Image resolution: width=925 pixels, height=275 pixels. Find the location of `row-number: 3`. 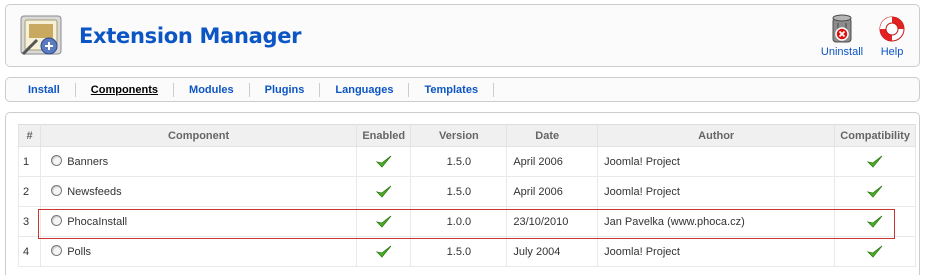

row-number: 3 is located at coordinates (29, 221).